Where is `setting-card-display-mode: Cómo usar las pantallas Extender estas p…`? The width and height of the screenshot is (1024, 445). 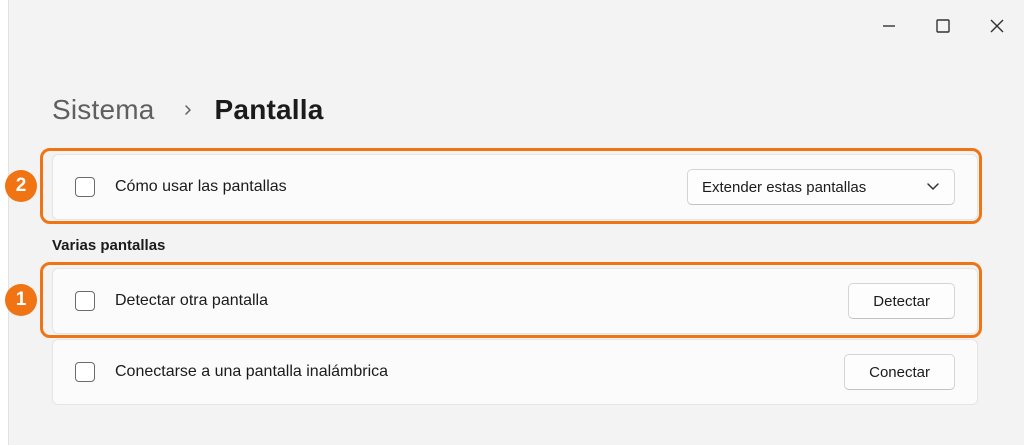 setting-card-display-mode: Cómo usar las pantallas Extender estas p… is located at coordinates (515, 187).